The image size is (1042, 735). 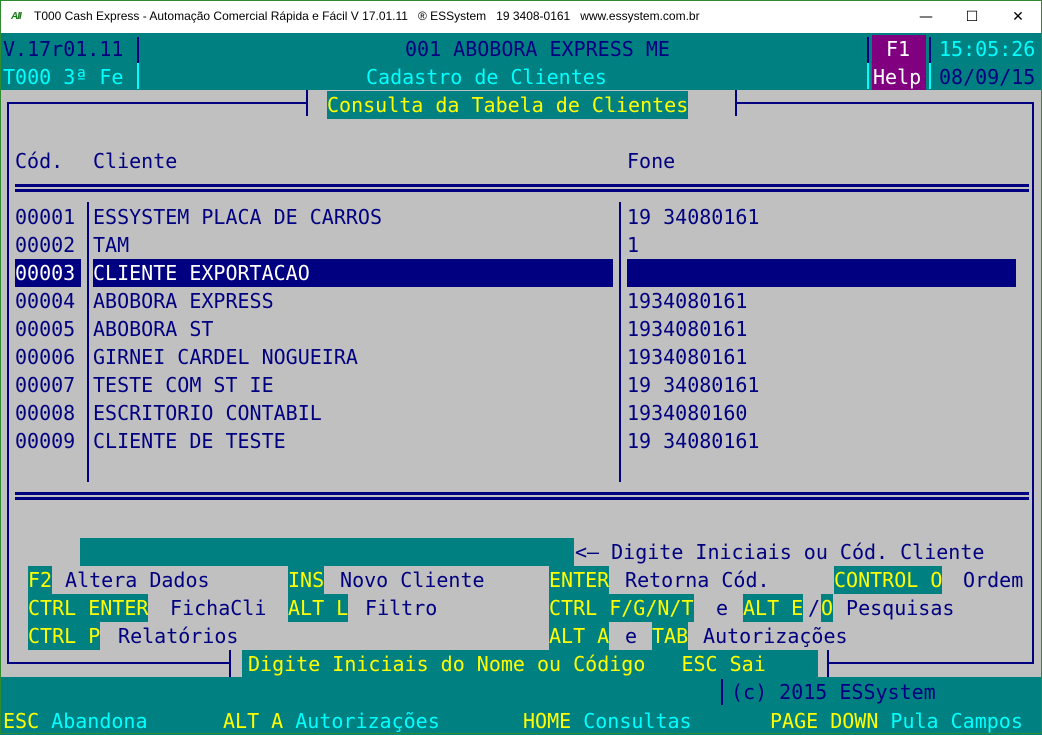 What do you see at coordinates (885, 103) in the screenshot?
I see `frame-top-right` at bounding box center [885, 103].